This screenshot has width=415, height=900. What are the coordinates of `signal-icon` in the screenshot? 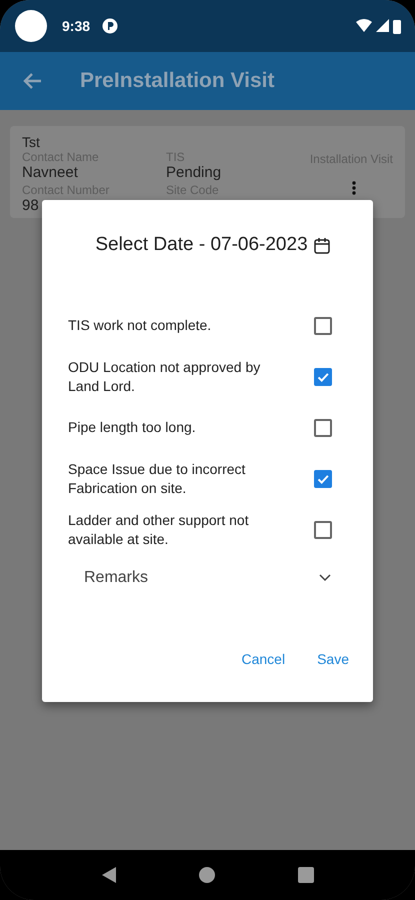 It's located at (382, 26).